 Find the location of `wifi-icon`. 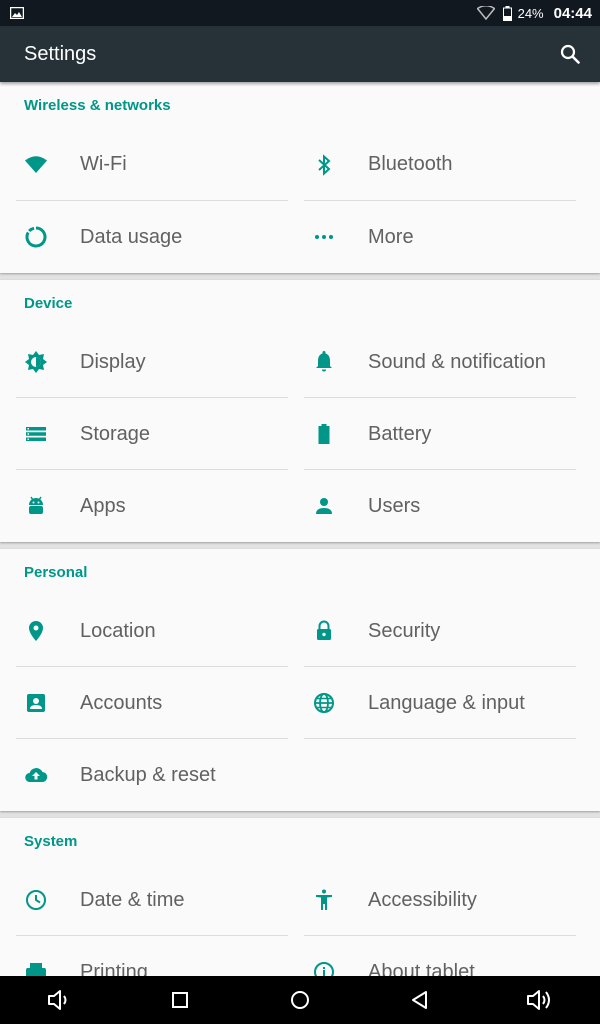

wifi-icon is located at coordinates (36, 165).